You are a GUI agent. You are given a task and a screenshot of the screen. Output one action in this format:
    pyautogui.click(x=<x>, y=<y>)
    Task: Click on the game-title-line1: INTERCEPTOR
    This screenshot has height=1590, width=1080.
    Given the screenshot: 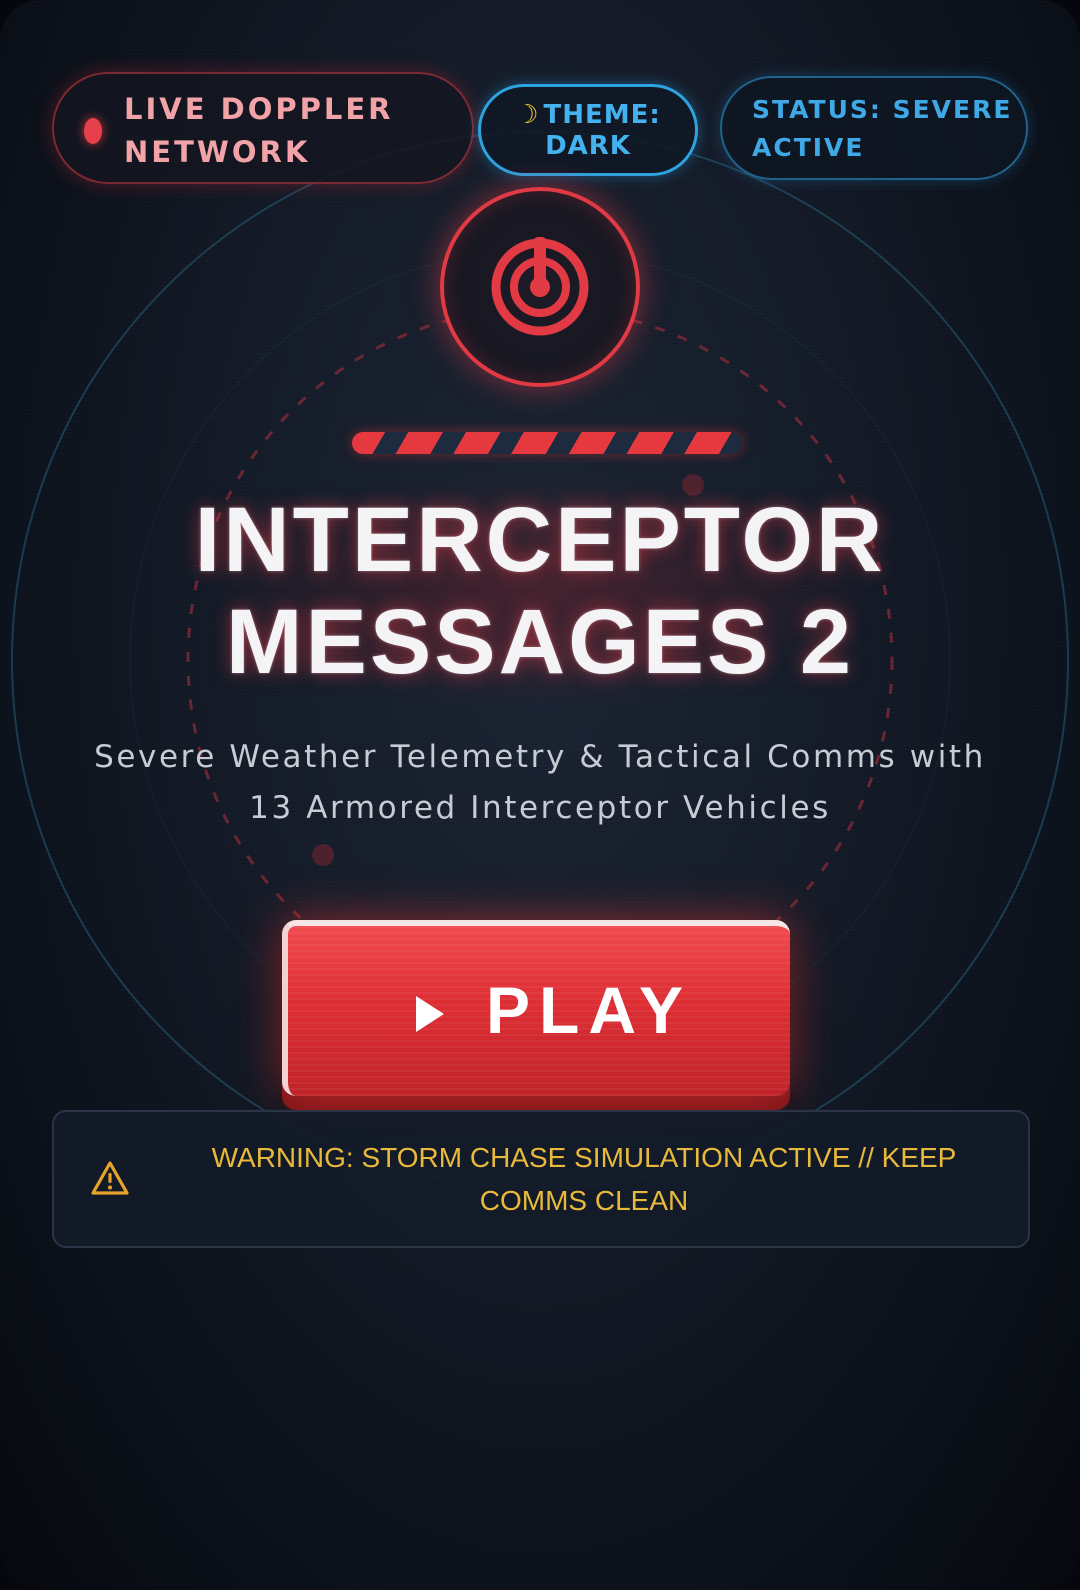 What is the action you would take?
    pyautogui.click(x=540, y=540)
    